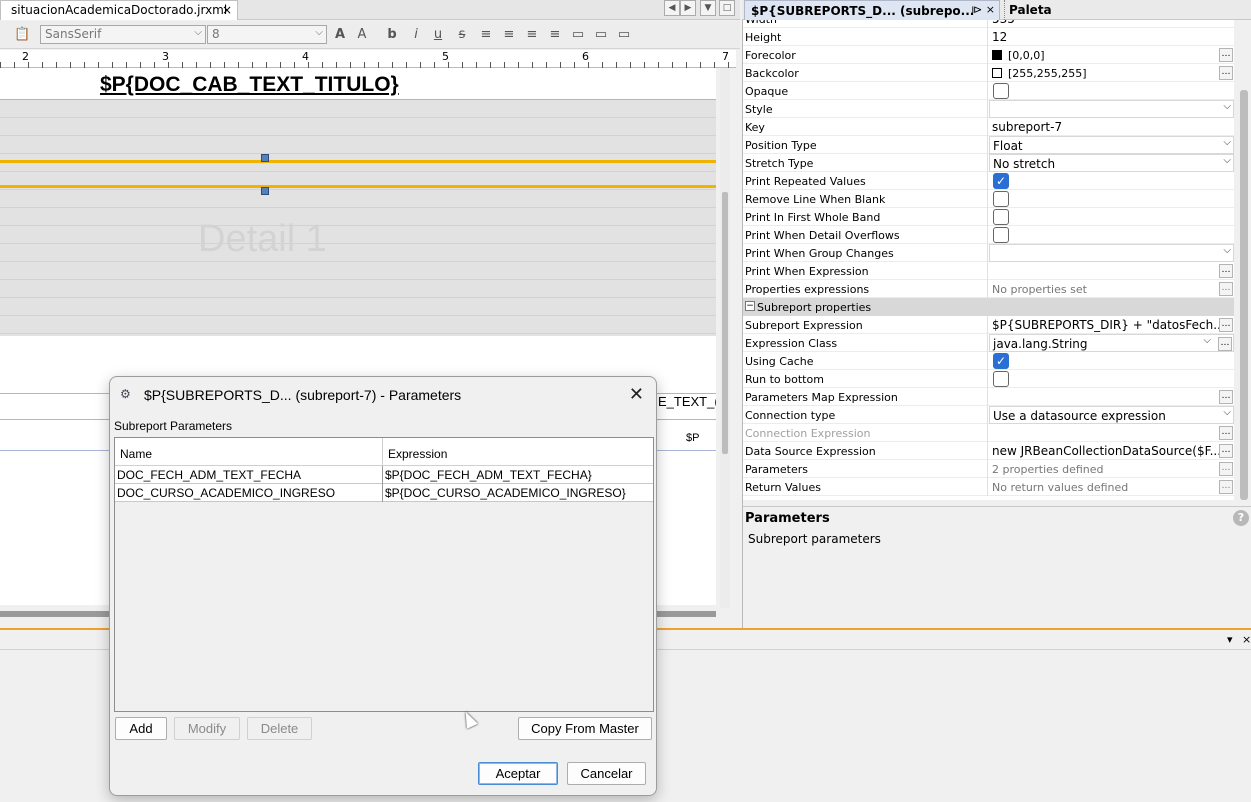 The height and width of the screenshot is (802, 1251). Describe the element at coordinates (362, 35) in the screenshot. I see `decrease-font-icon: A` at that location.